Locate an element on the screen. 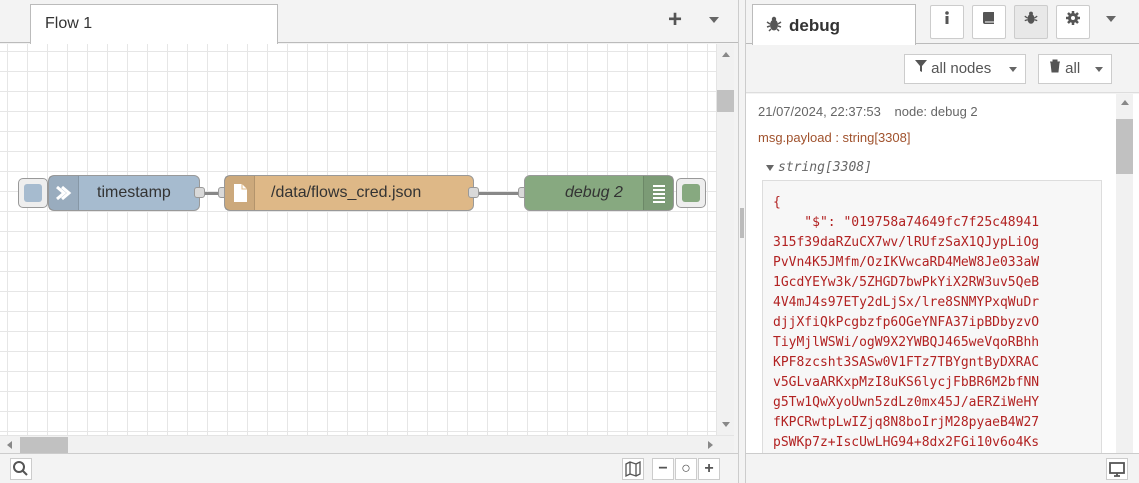 The height and width of the screenshot is (483, 1139). zoom-out-button: − is located at coordinates (663, 469).